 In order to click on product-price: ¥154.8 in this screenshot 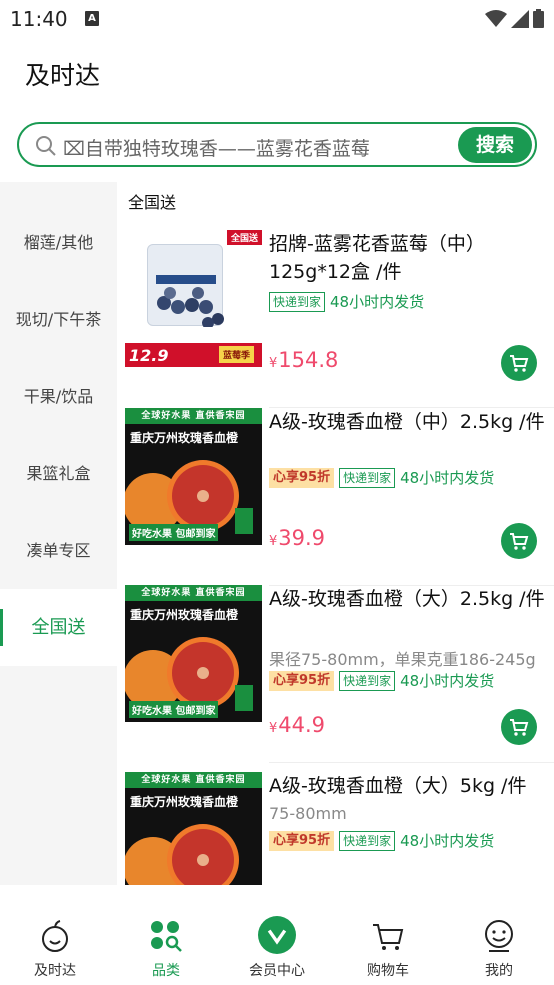, I will do `click(303, 360)`.